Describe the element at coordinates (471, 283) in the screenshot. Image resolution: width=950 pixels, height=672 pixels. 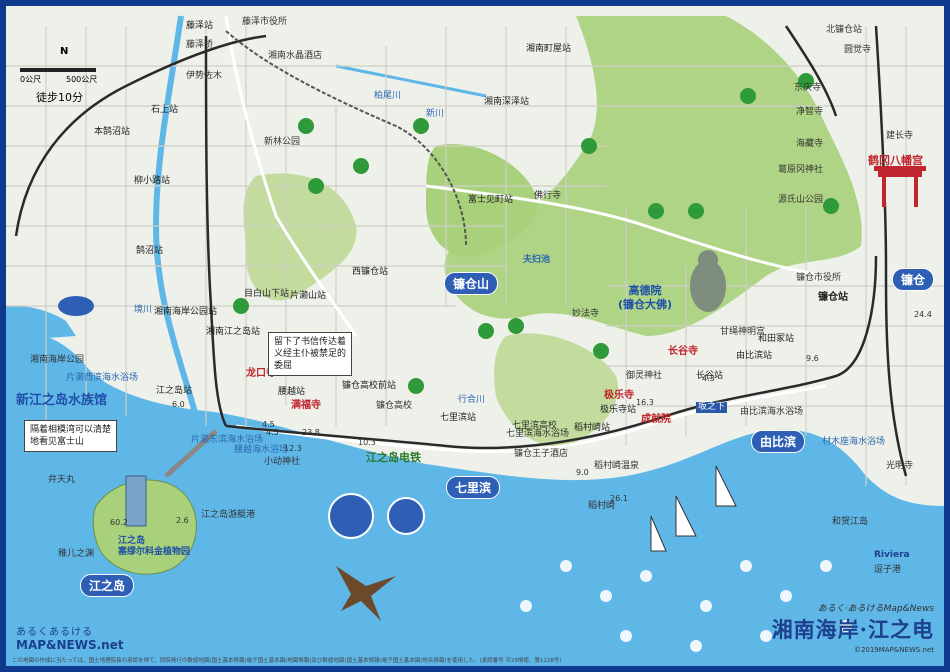
I see `area-kamakurayama: 镰仓山` at that location.